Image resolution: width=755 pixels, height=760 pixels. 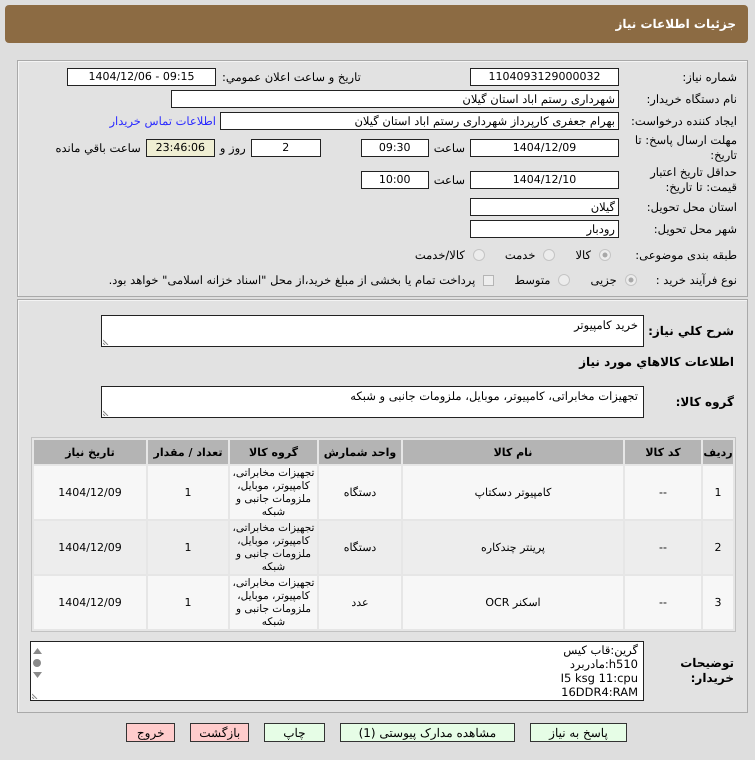 What do you see at coordinates (141, 77) in the screenshot?
I see `announce-date-field: 1404/12/06 - 09:15` at bounding box center [141, 77].